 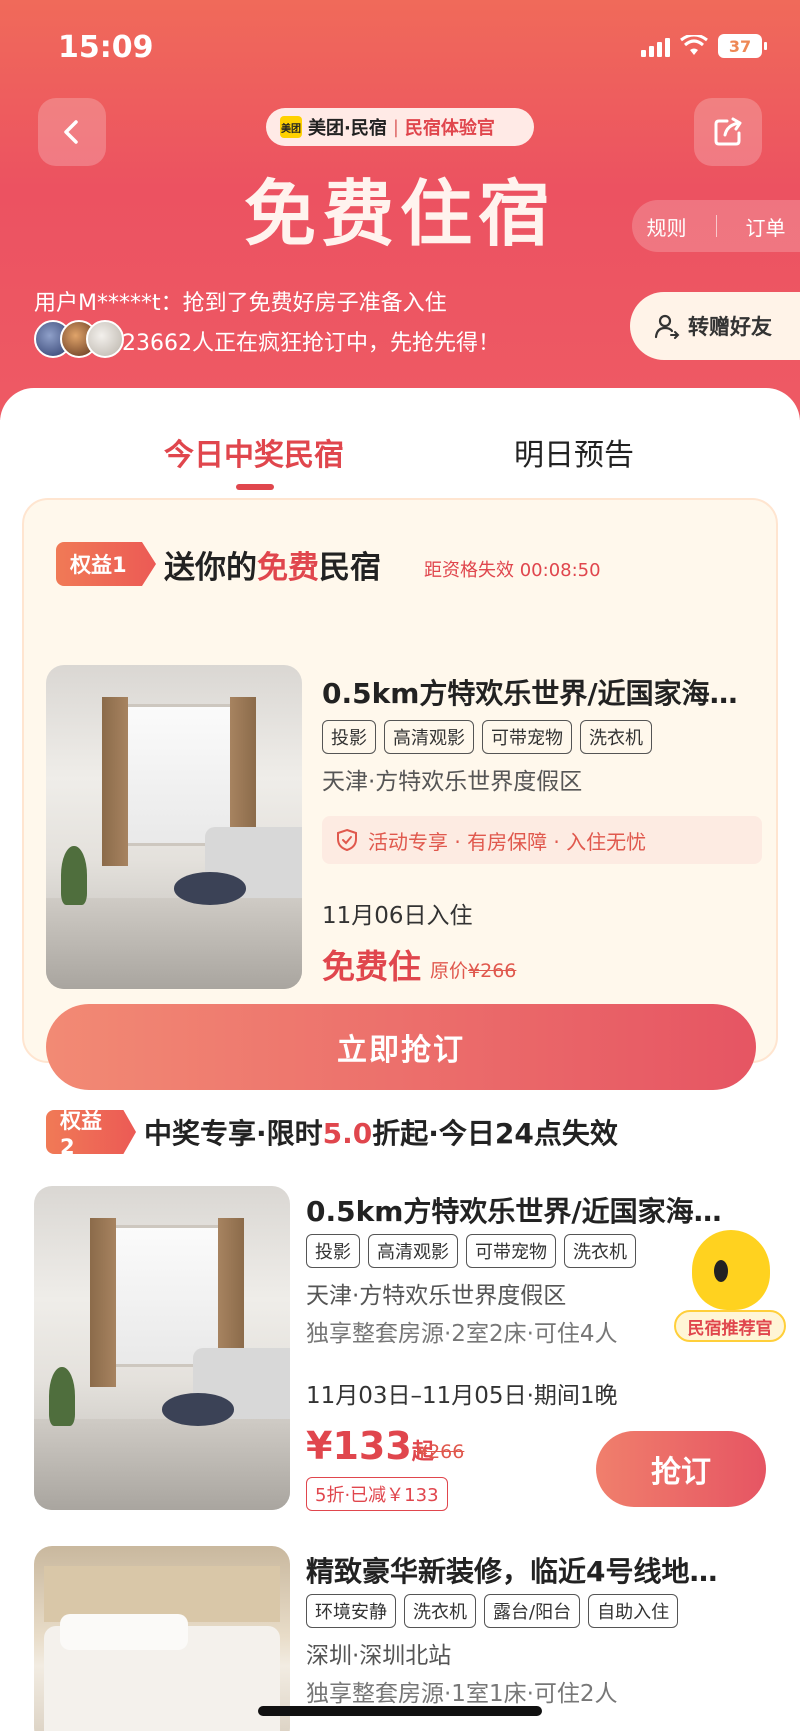 I want to click on orig-label: 原价, so click(x=449, y=971).